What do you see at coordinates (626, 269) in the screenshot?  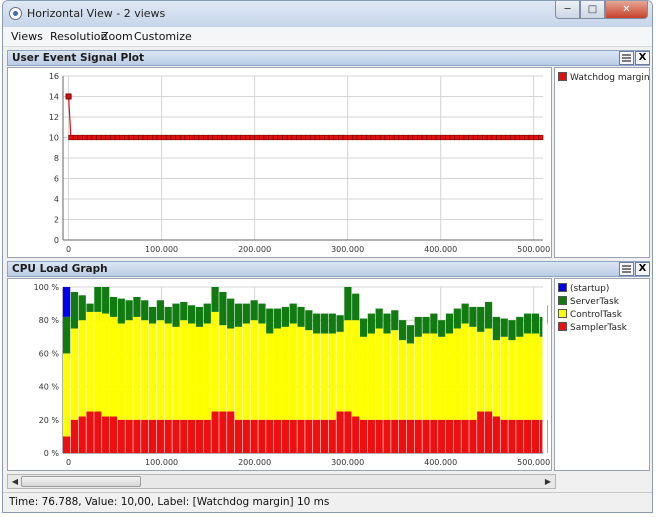 I see `cpu-legend-options-button` at bounding box center [626, 269].